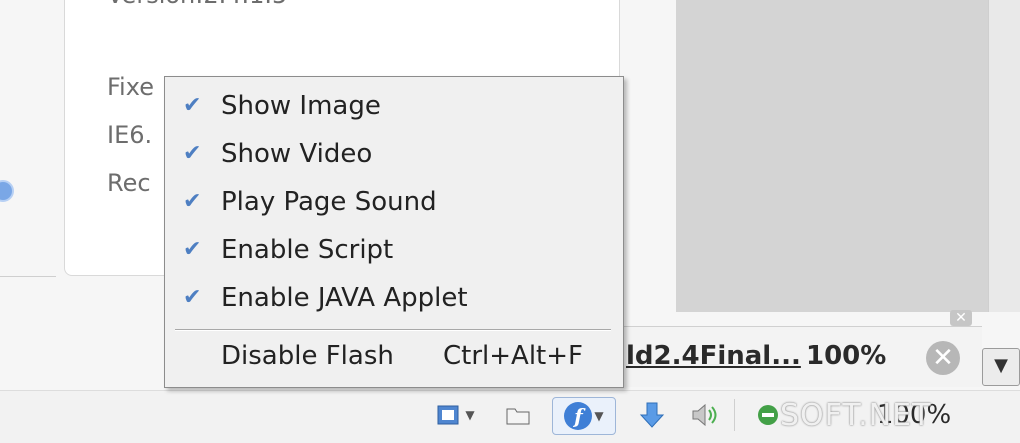 Image resolution: width=1020 pixels, height=443 pixels. What do you see at coordinates (943, 358) in the screenshot?
I see `download-cancel-icon: ✕` at bounding box center [943, 358].